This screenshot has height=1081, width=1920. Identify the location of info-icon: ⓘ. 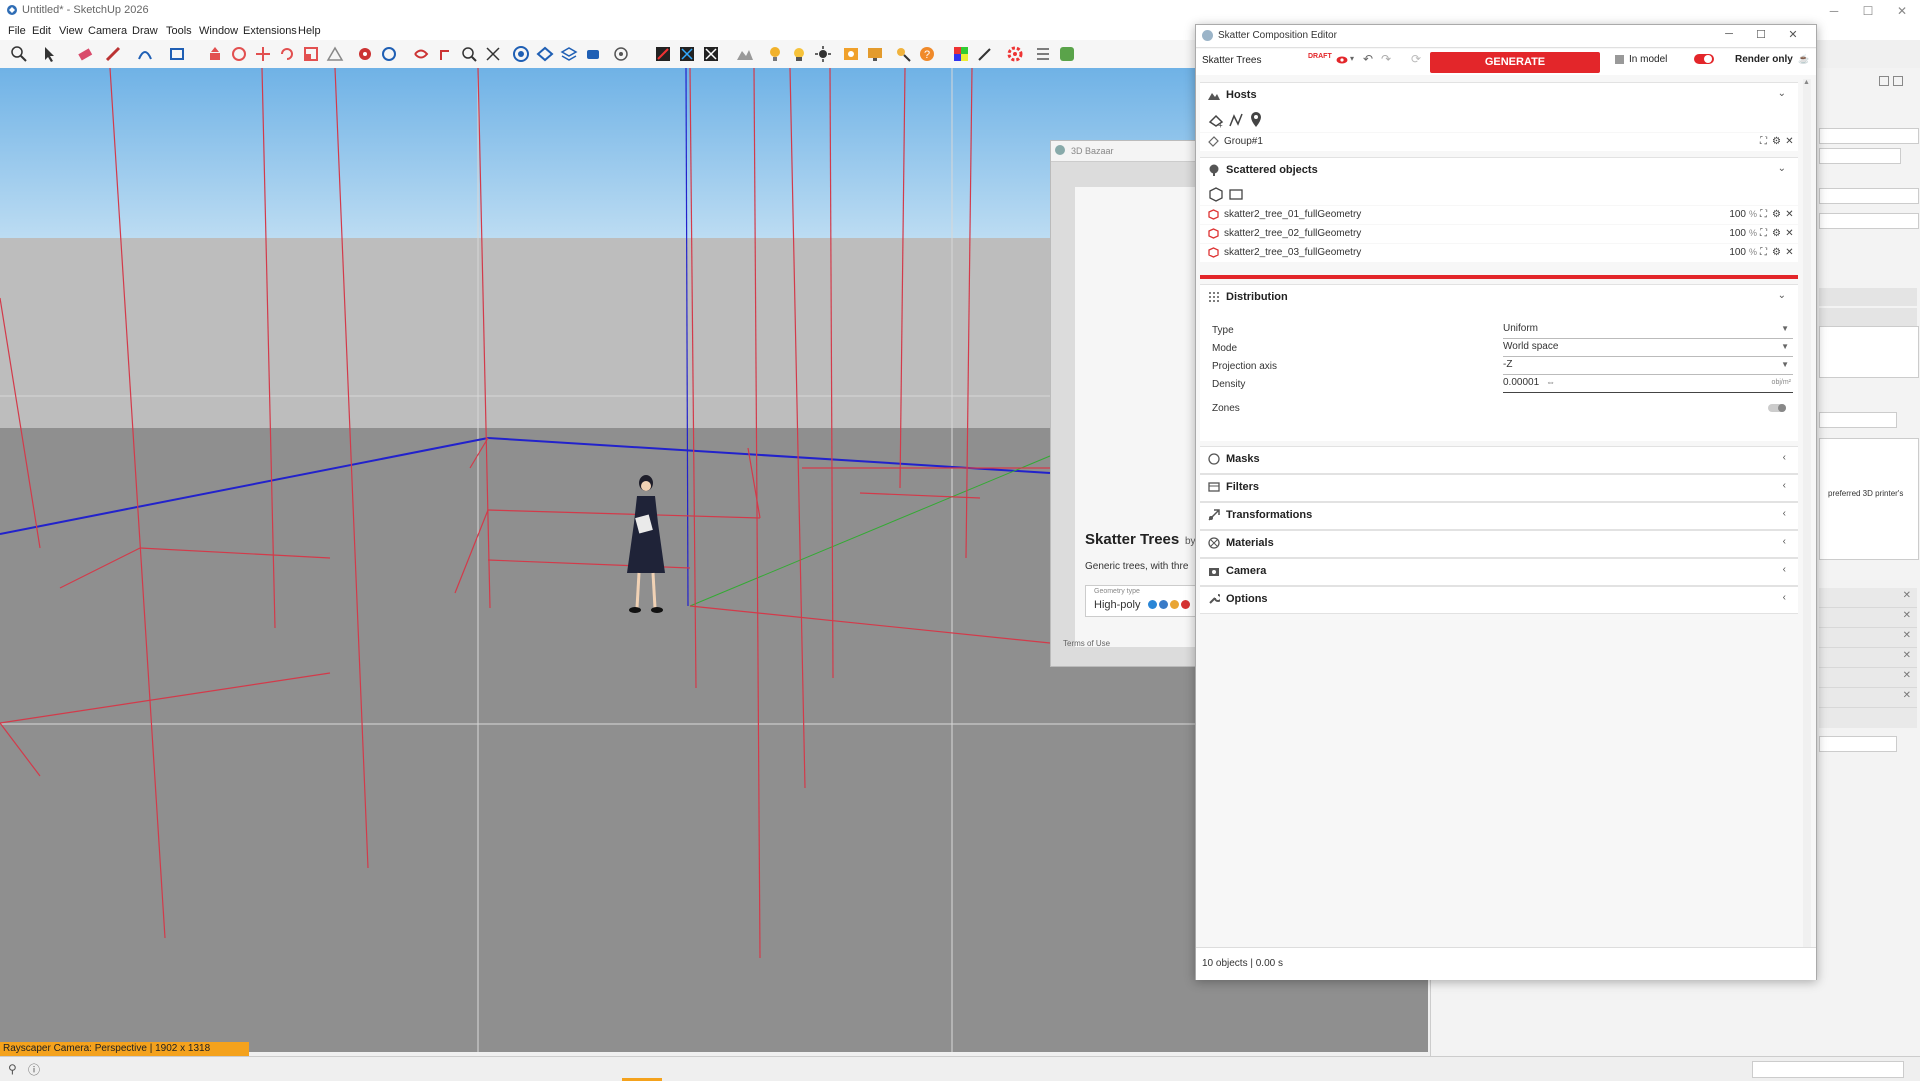
(34, 1069).